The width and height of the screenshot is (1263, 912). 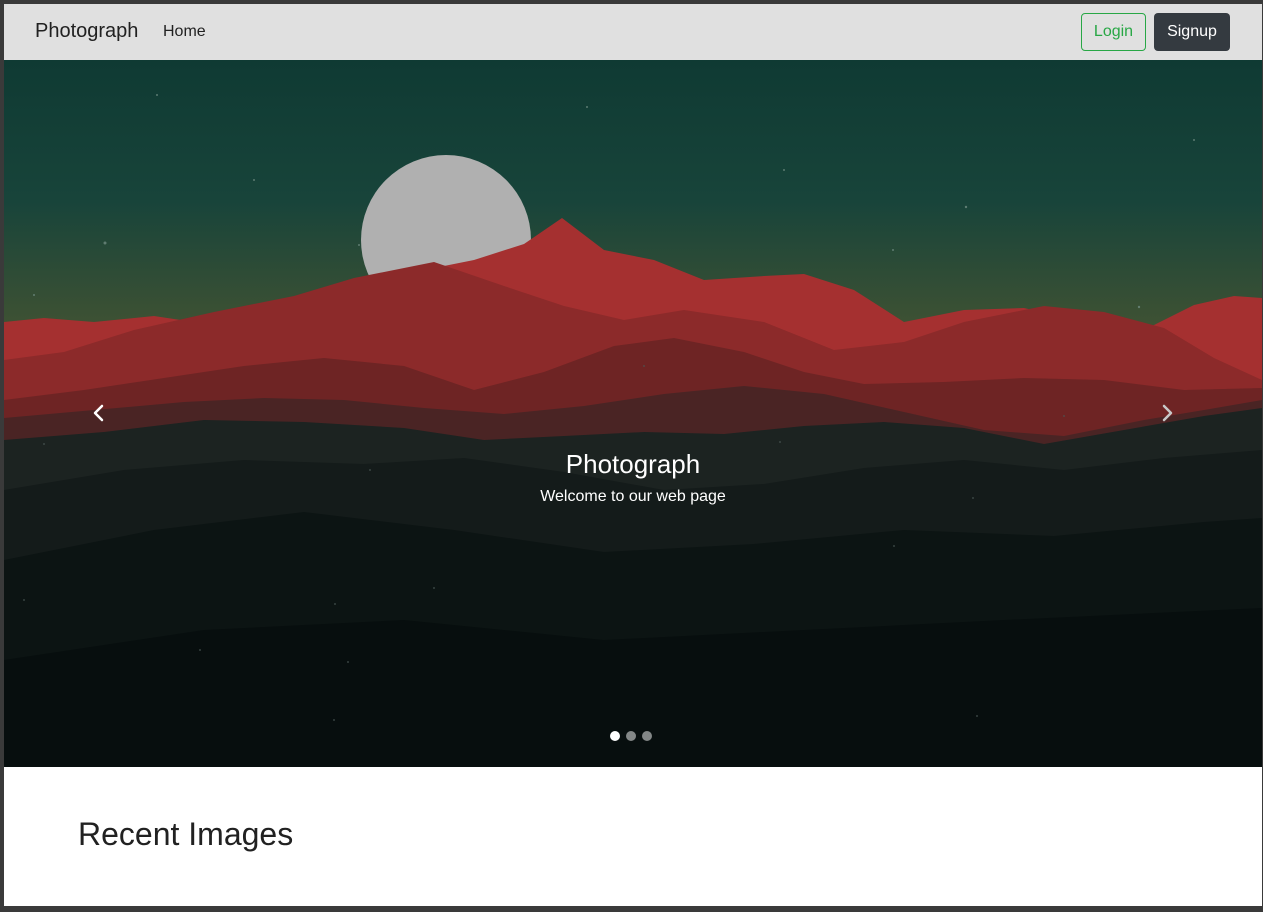 I want to click on chevron-left-icon, so click(x=99, y=413).